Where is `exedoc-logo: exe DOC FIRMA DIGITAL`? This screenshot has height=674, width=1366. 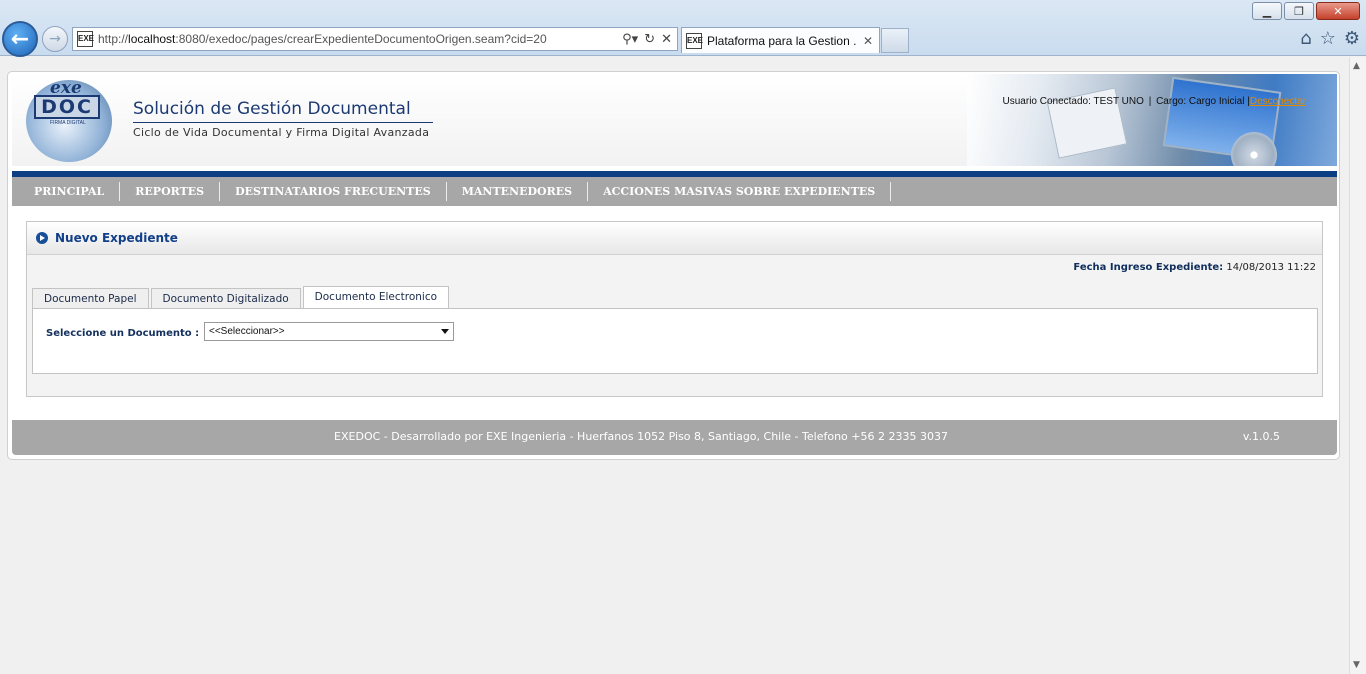
exedoc-logo: exe DOC FIRMA DIGITAL is located at coordinates (69, 120).